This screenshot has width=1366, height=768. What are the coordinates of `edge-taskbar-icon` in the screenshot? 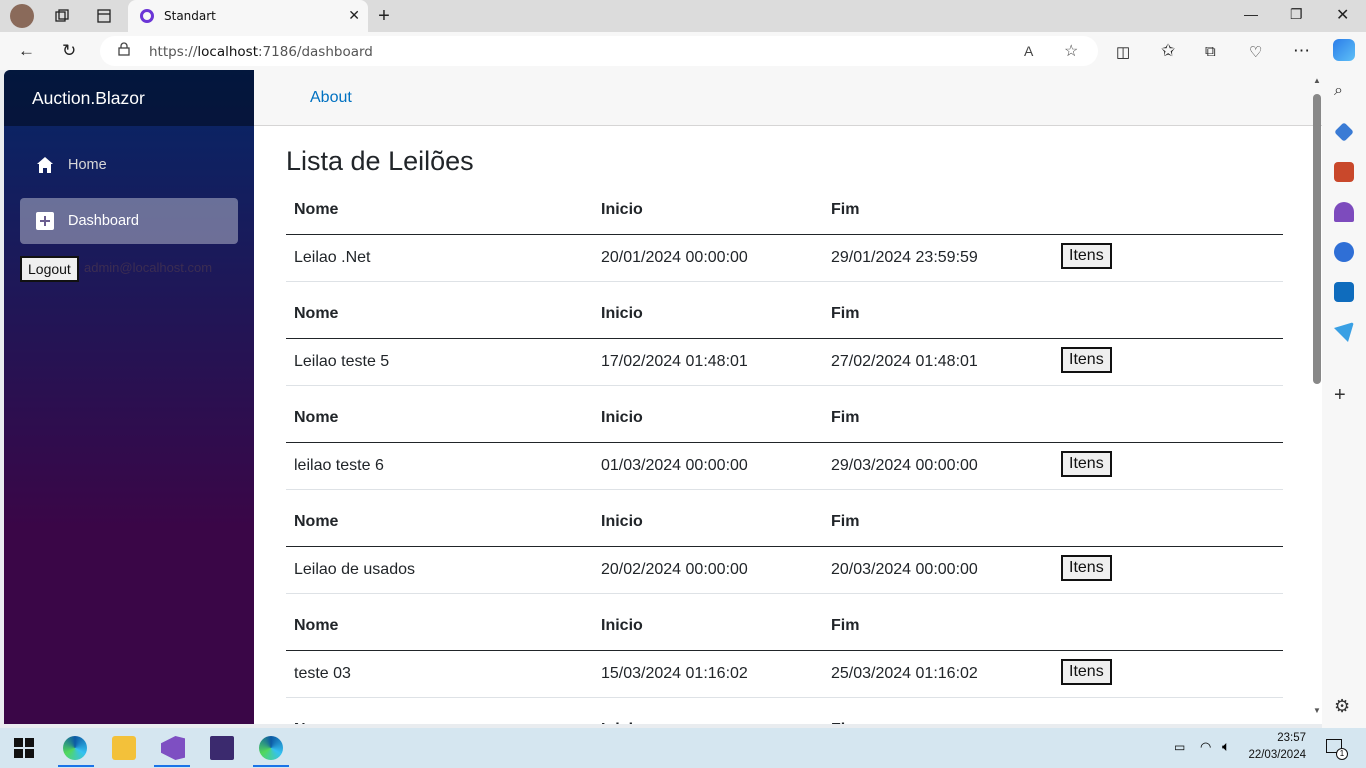 It's located at (75, 748).